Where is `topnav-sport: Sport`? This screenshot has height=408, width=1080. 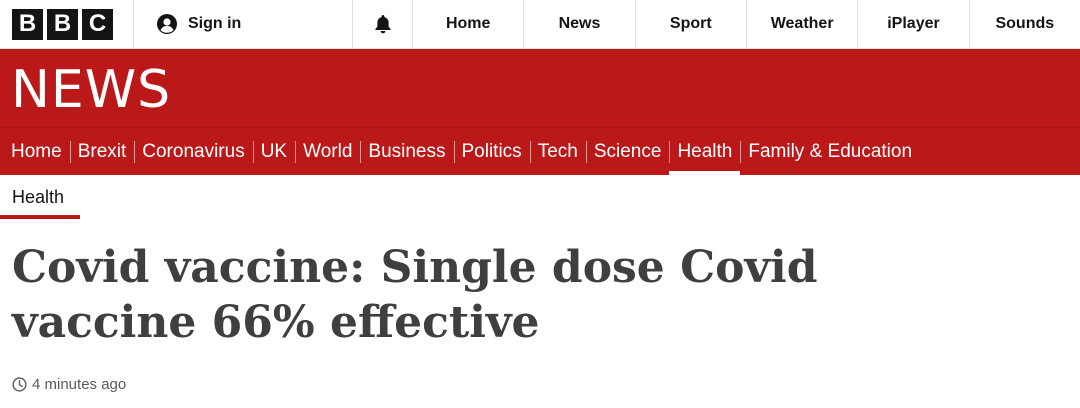 topnav-sport: Sport is located at coordinates (691, 24).